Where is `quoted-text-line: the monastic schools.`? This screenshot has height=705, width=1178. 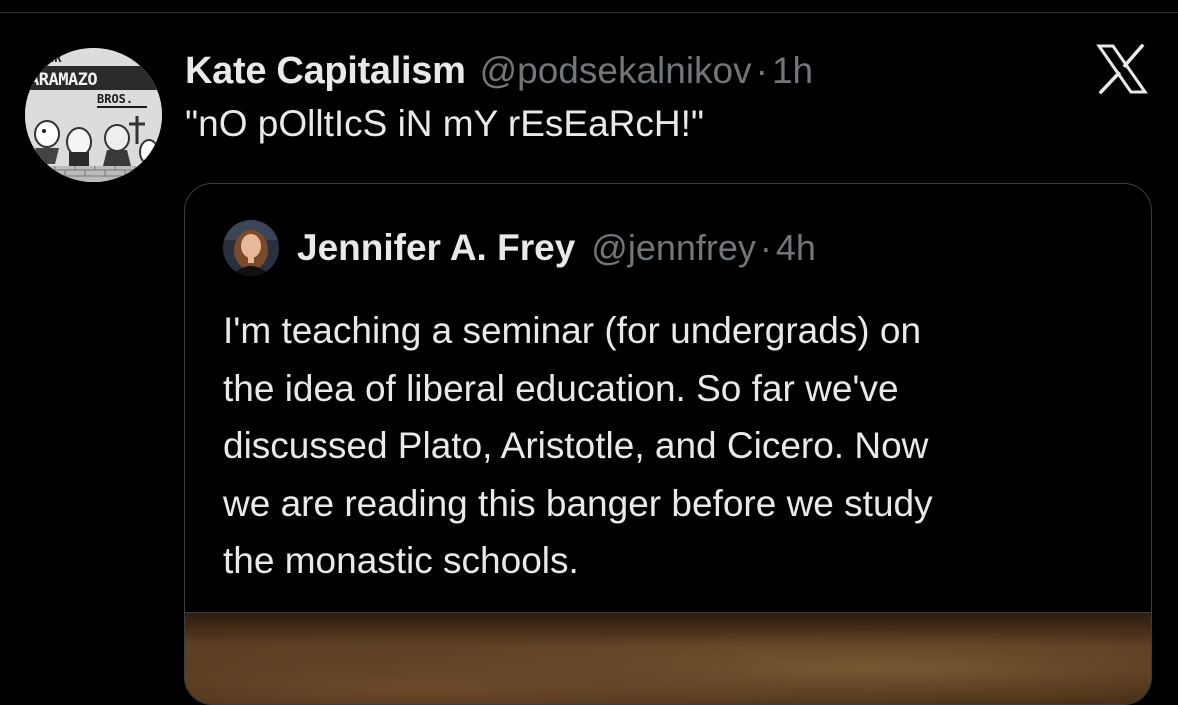 quoted-text-line: the monastic schools. is located at coordinates (401, 560).